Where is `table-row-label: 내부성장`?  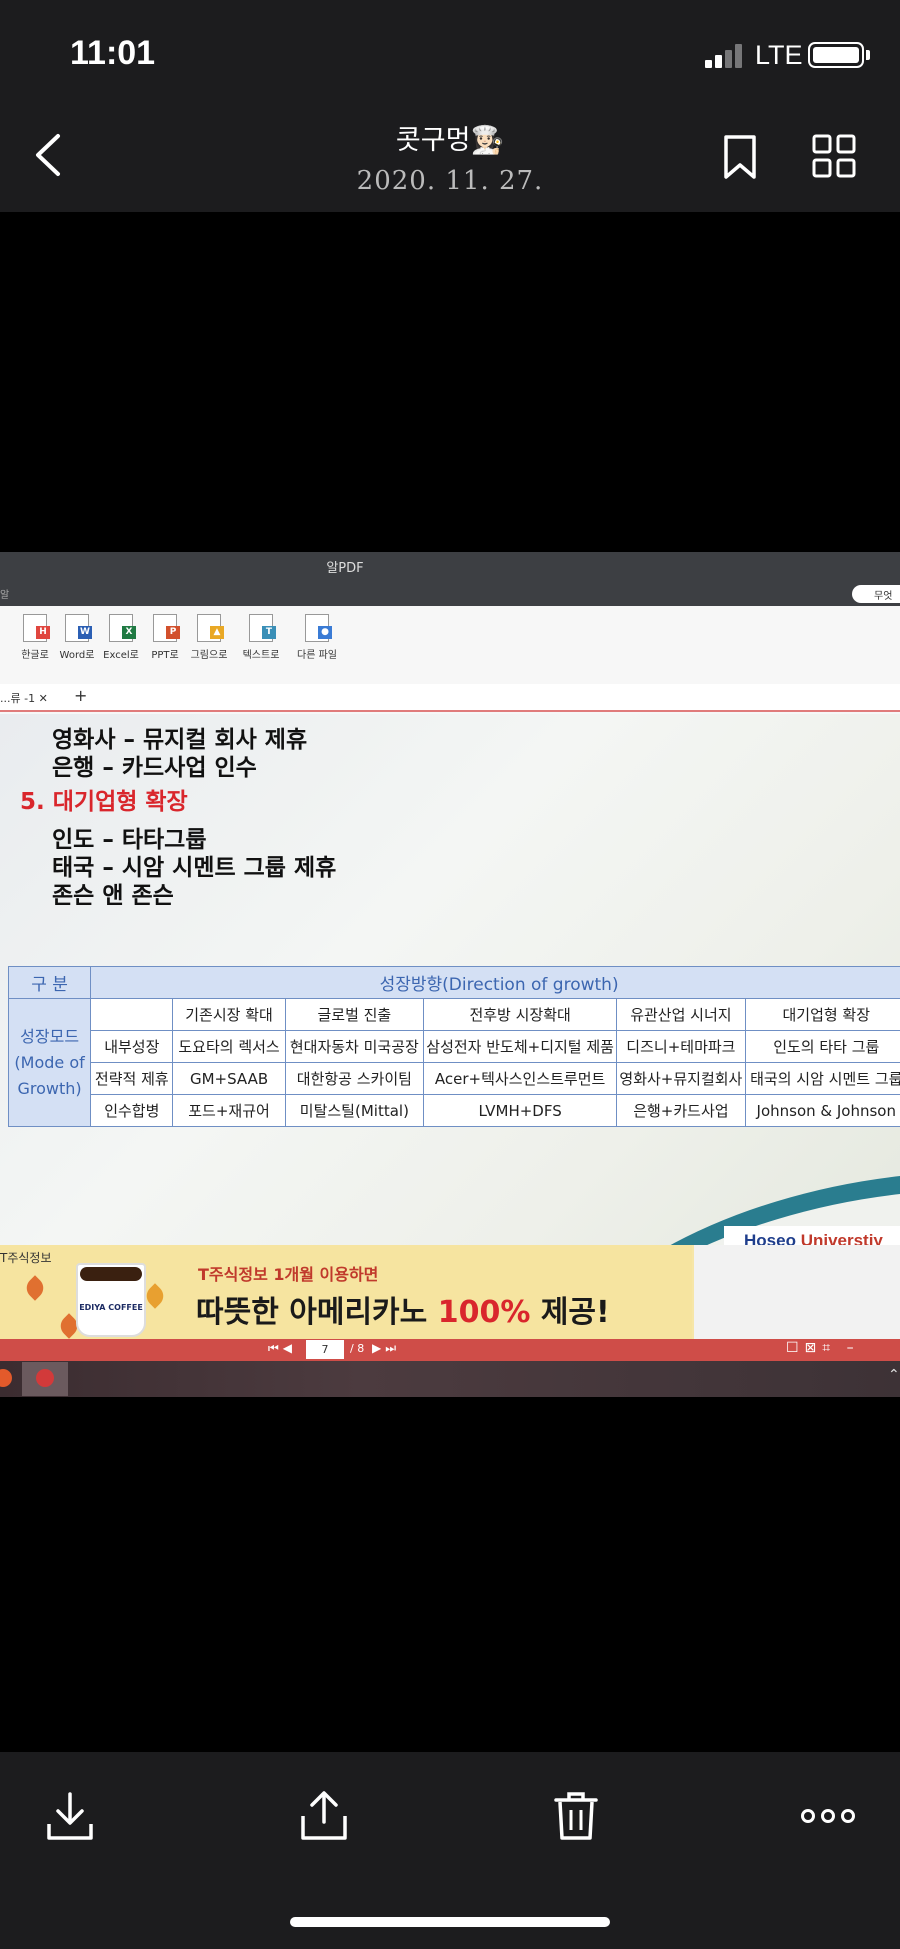
table-row-label: 내부성장 is located at coordinates (132, 1046).